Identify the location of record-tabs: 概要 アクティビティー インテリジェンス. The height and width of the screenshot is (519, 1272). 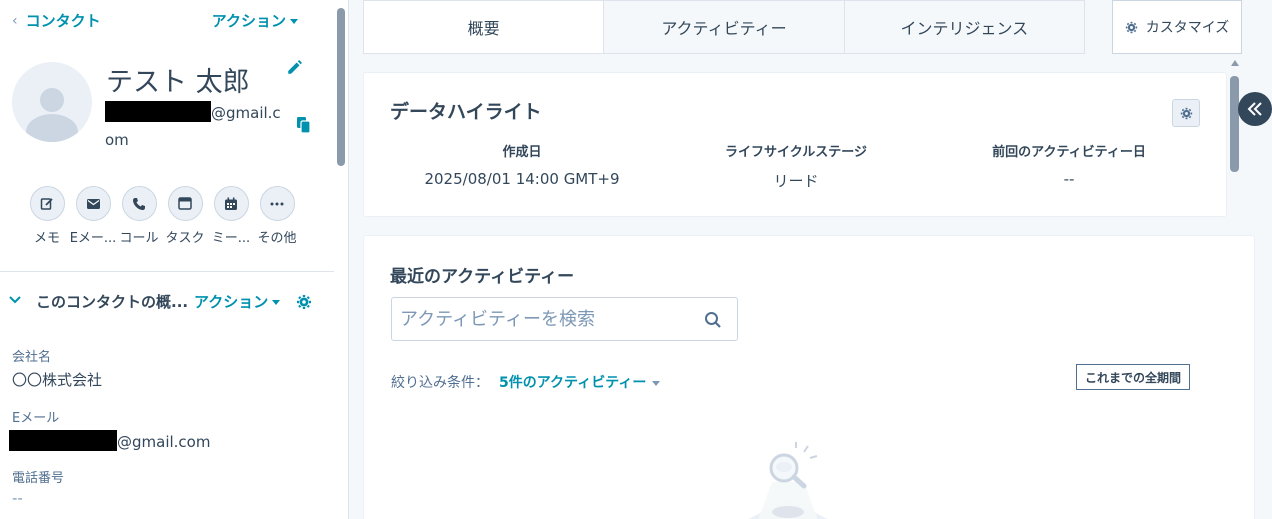
(724, 27).